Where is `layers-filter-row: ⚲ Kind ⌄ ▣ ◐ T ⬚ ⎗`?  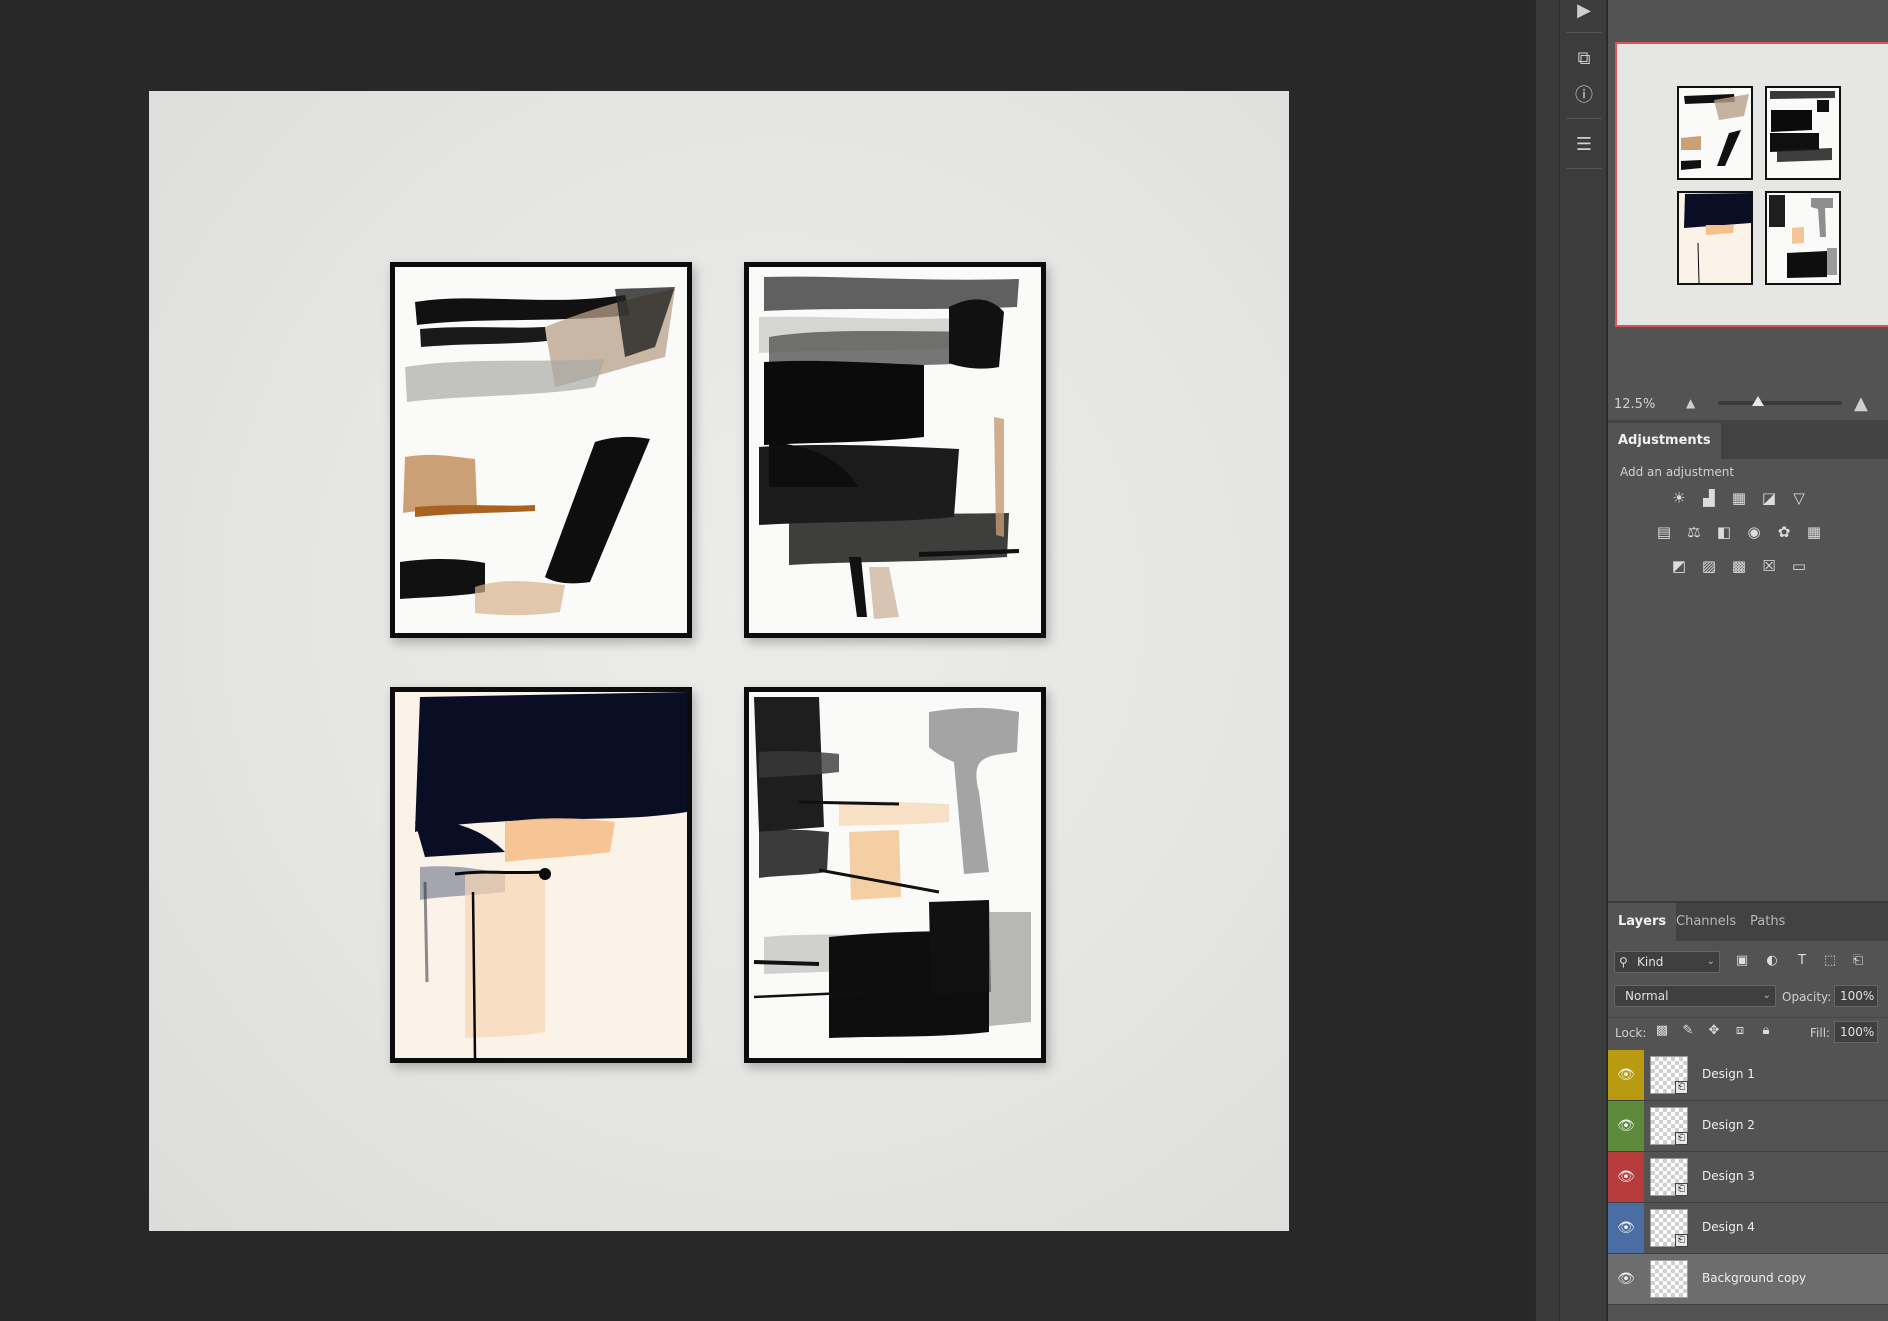 layers-filter-row: ⚲ Kind ⌄ ▣ ◐ T ⬚ ⎗ is located at coordinates (1748, 961).